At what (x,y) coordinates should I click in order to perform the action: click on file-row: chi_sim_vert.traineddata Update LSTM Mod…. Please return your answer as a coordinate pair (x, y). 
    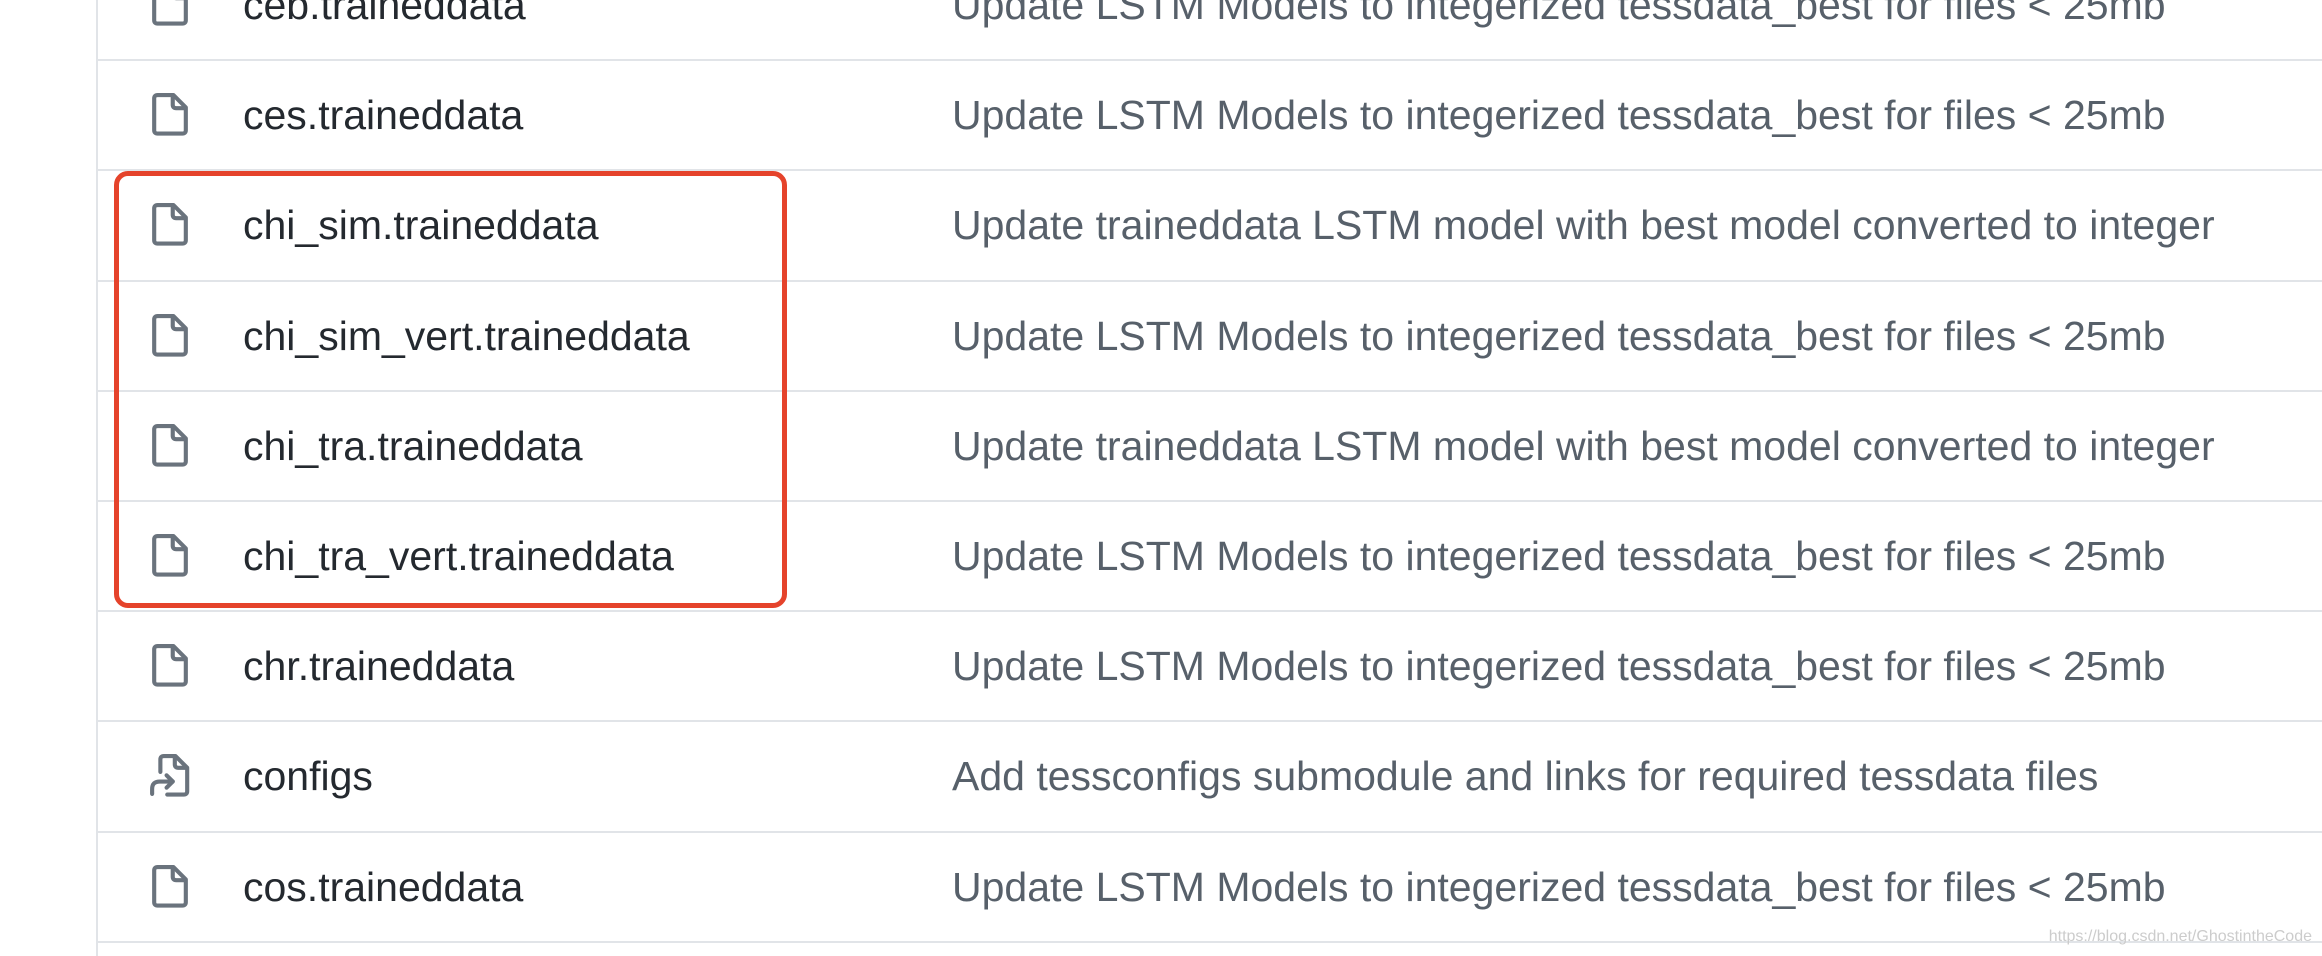
    Looking at the image, I should click on (1210, 337).